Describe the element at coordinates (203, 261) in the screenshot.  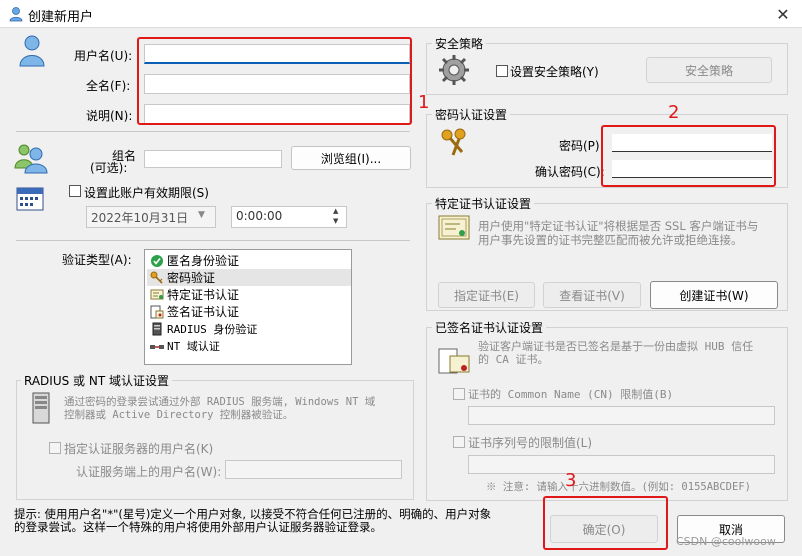
I see `auth-item-label: 匿名身份验证` at that location.